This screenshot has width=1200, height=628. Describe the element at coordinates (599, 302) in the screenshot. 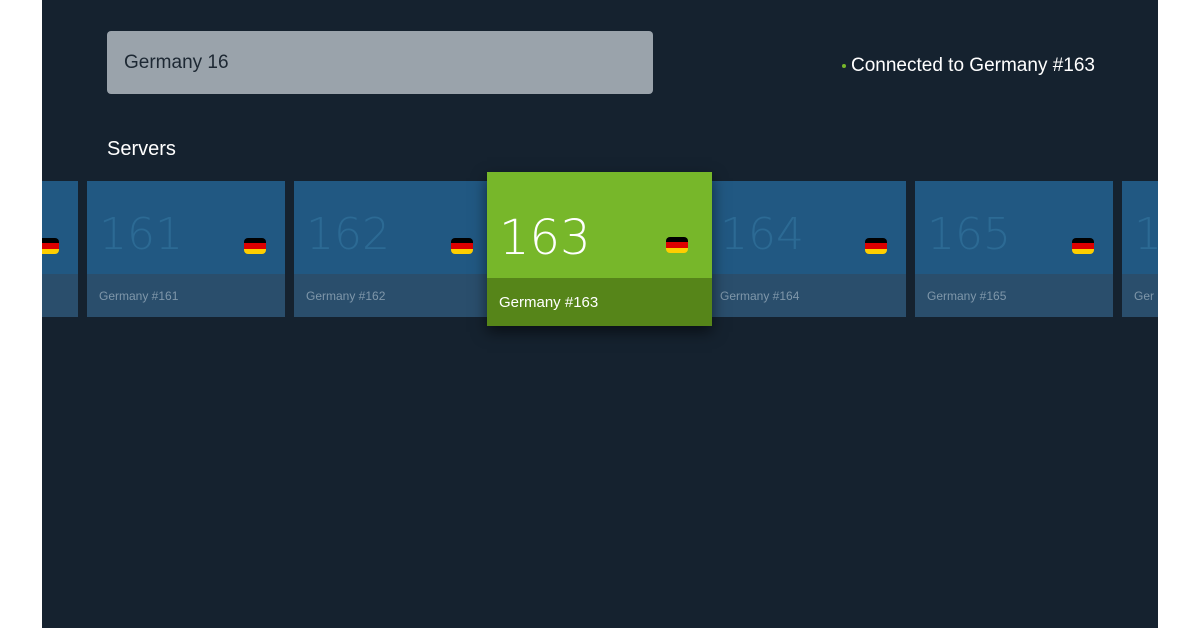

I see `server-card-name: Germany #163` at that location.